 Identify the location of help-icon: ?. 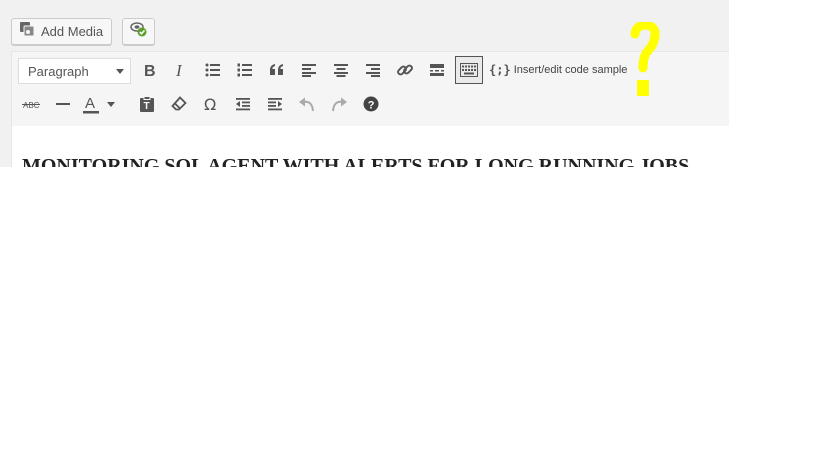
(371, 104).